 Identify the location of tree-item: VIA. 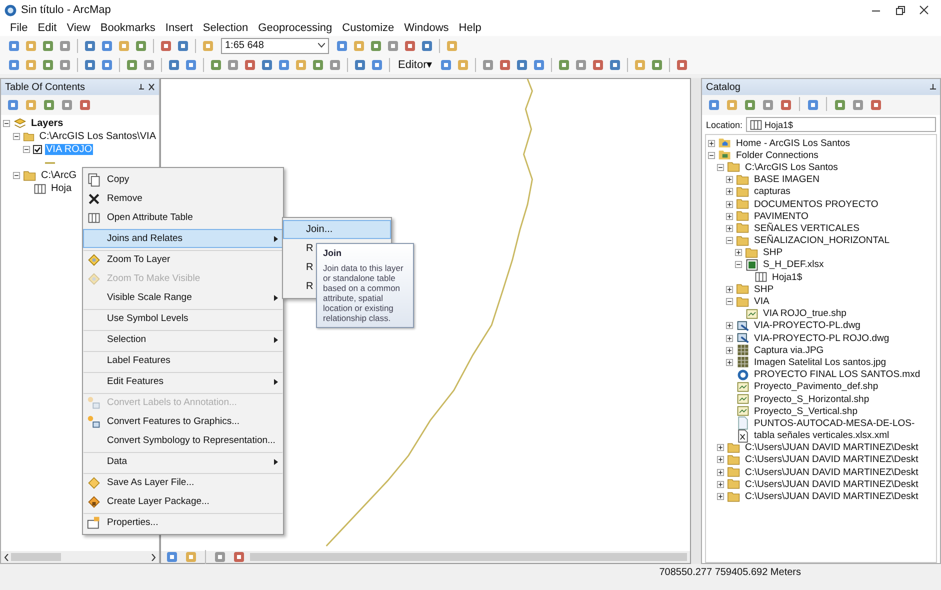
(761, 302).